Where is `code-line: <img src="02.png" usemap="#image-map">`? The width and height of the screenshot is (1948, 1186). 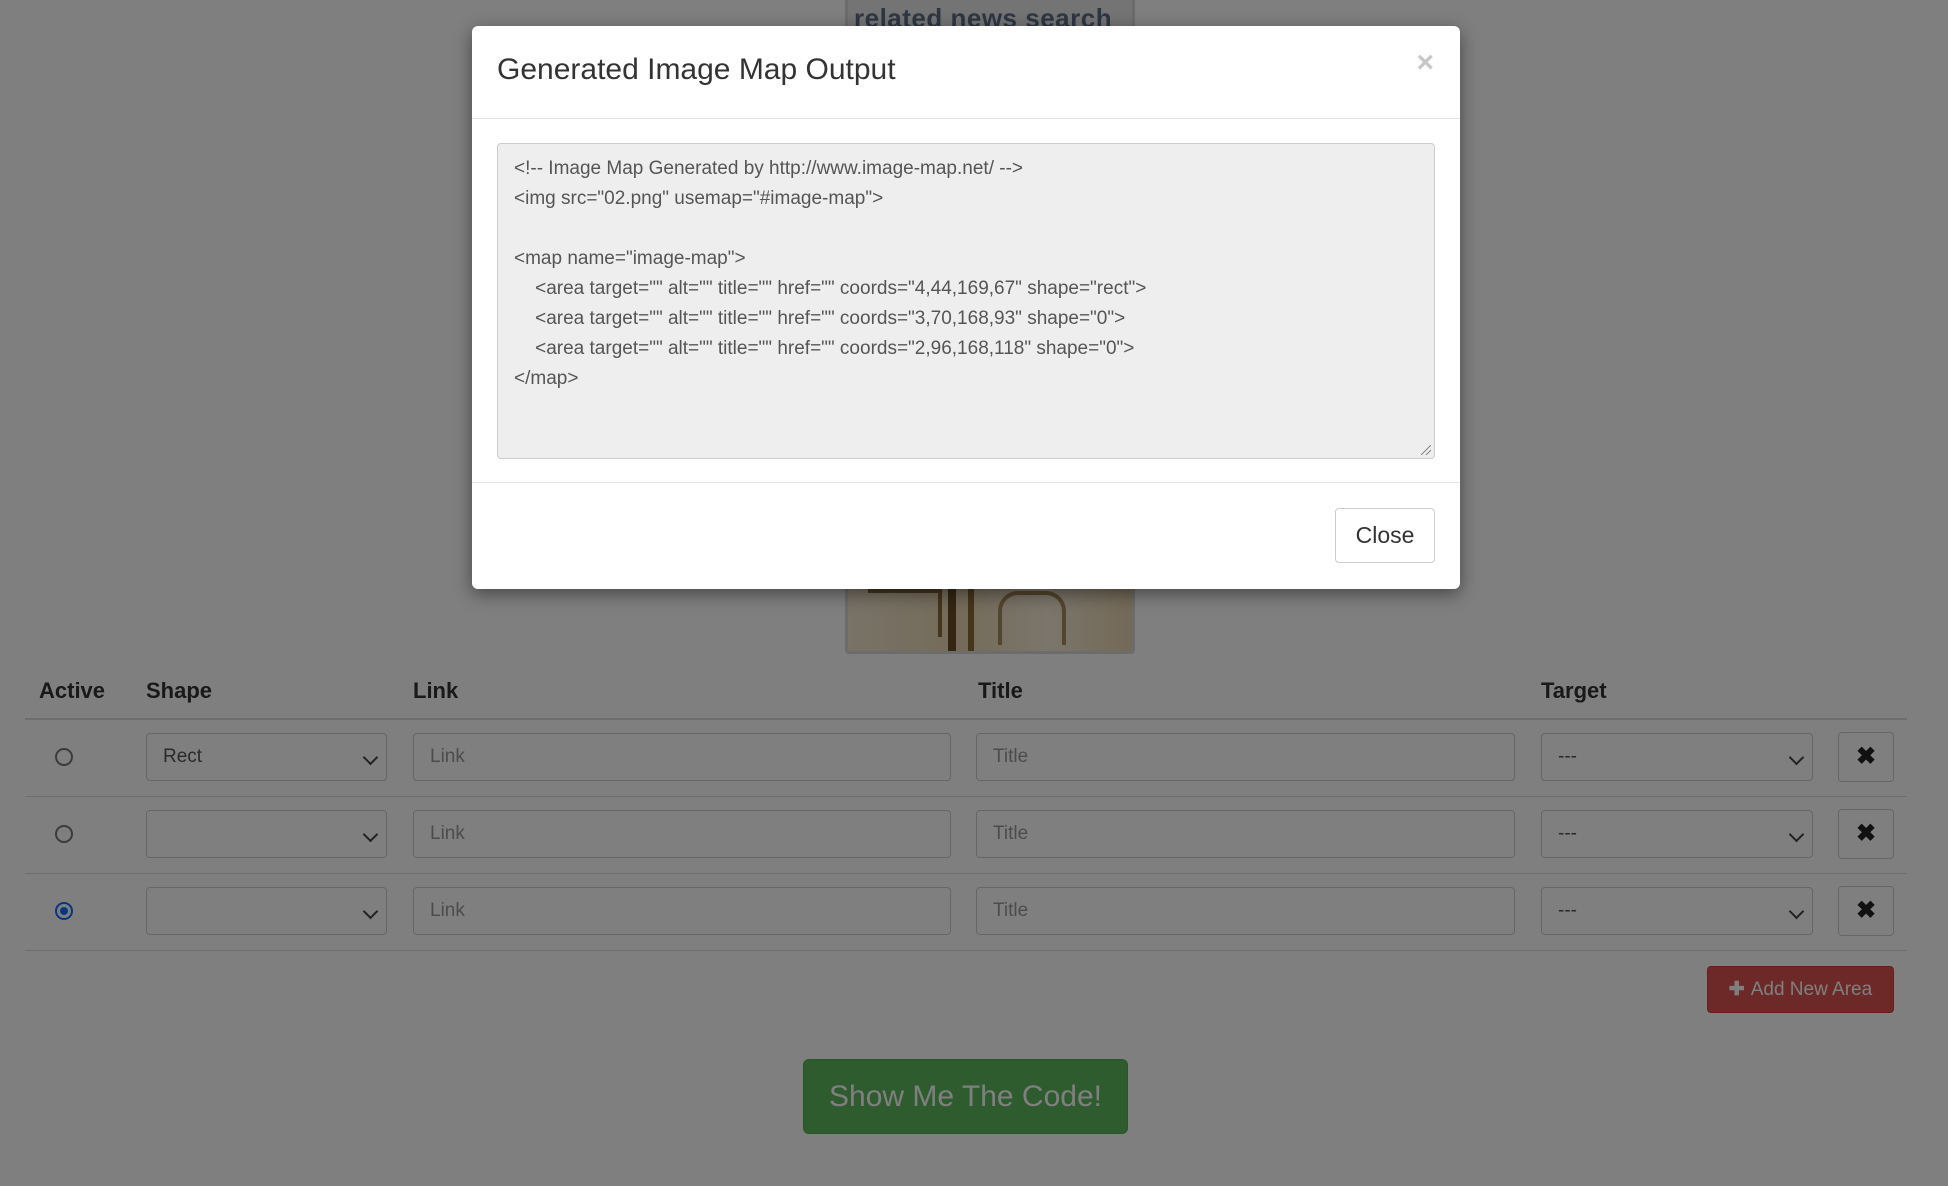 code-line: <img src="02.png" usemap="#image-map"> is located at coordinates (699, 198).